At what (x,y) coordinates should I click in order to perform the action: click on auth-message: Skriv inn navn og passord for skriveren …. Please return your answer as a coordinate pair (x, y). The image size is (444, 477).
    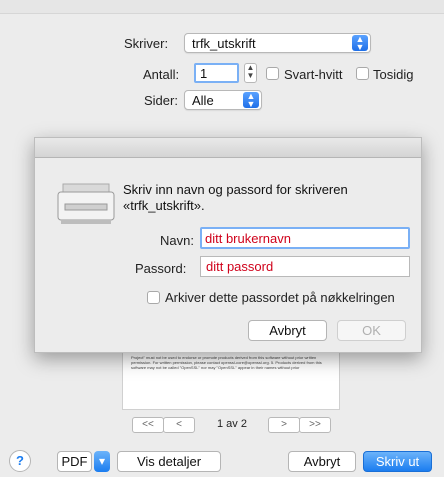
    Looking at the image, I should click on (235, 197).